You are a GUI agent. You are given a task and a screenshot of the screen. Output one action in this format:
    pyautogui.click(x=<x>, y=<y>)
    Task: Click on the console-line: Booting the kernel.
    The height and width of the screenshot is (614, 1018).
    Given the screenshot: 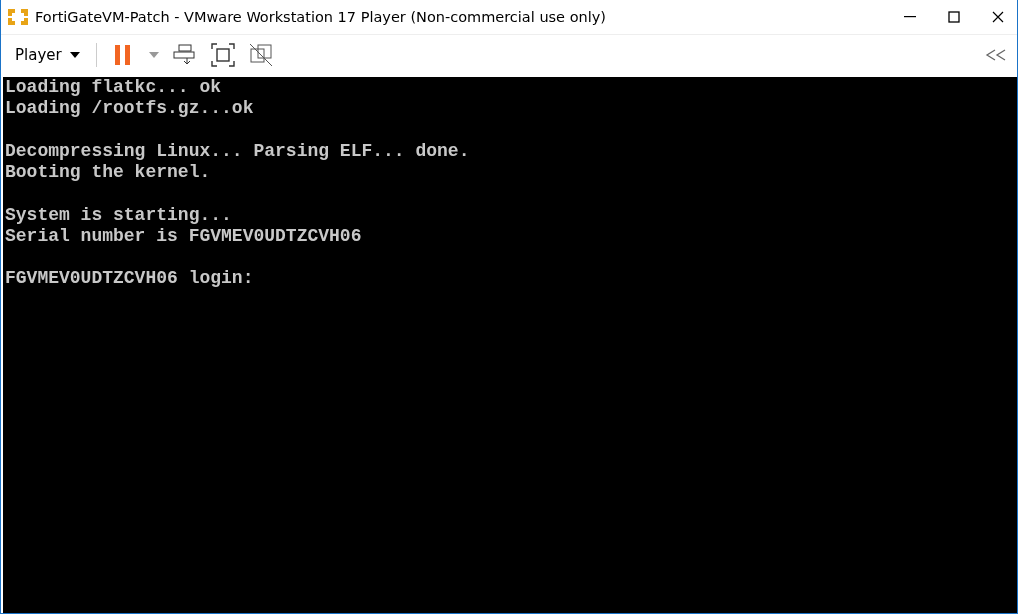 What is the action you would take?
    pyautogui.click(x=108, y=173)
    